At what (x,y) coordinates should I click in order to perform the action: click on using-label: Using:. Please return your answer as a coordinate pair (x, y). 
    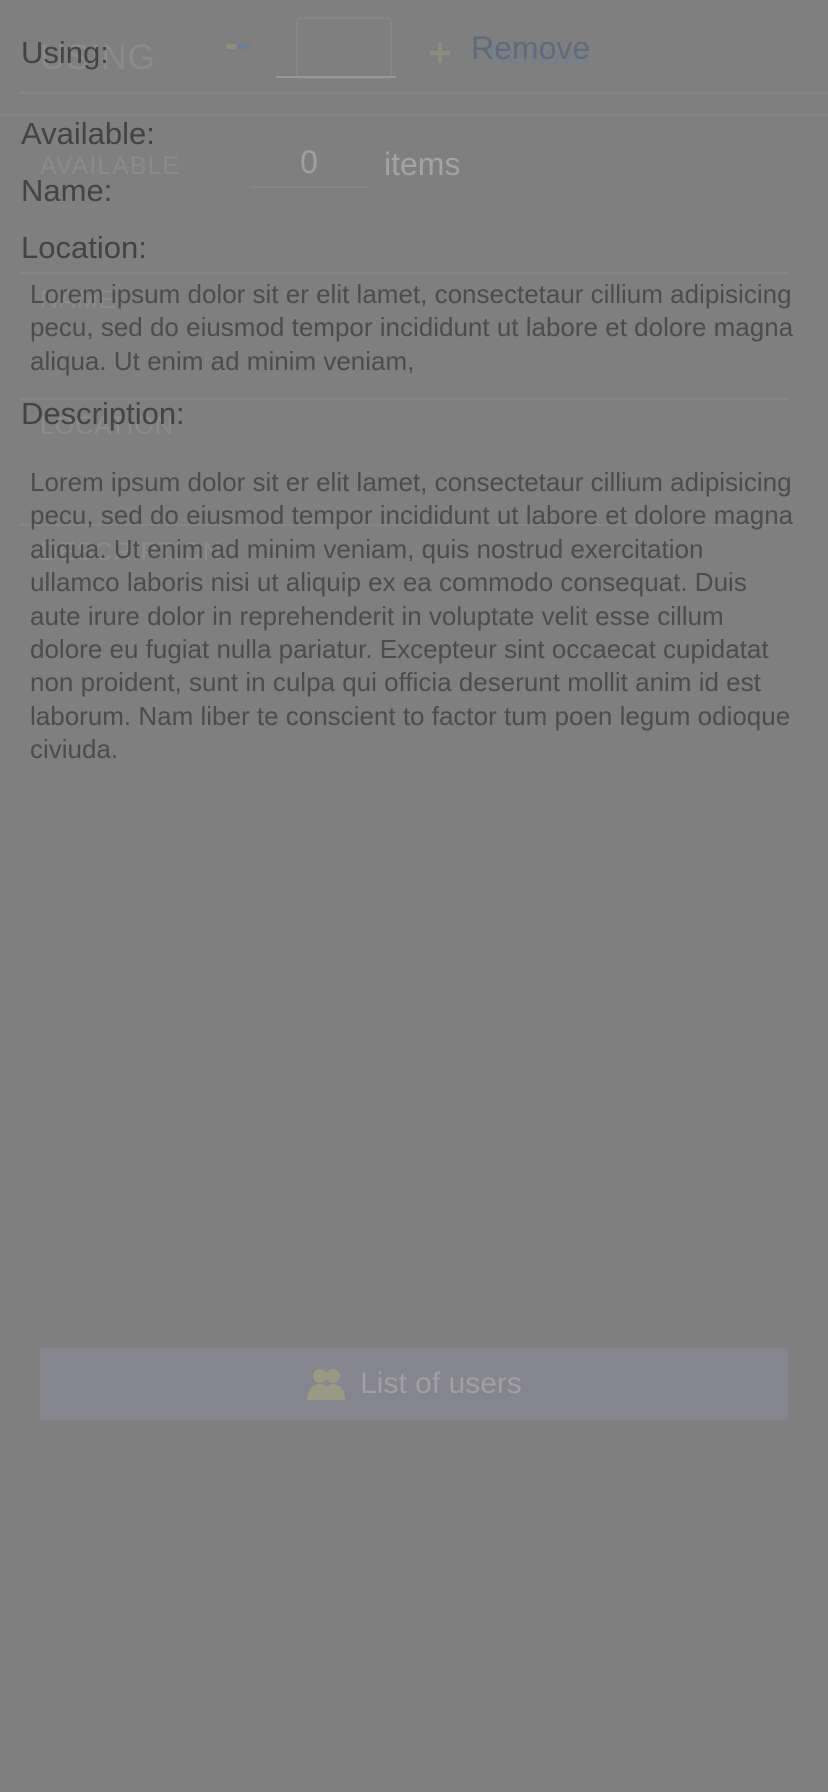
    Looking at the image, I should click on (65, 52).